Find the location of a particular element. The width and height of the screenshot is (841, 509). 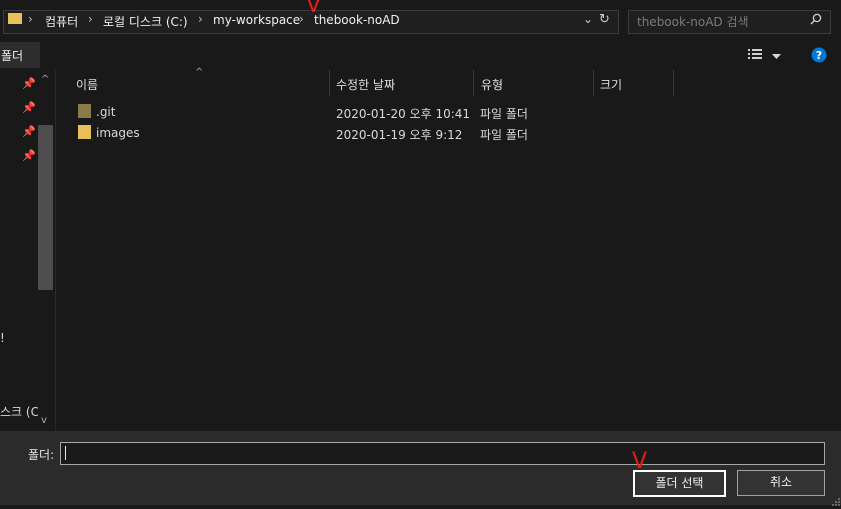

pane-divider is located at coordinates (55, 250).